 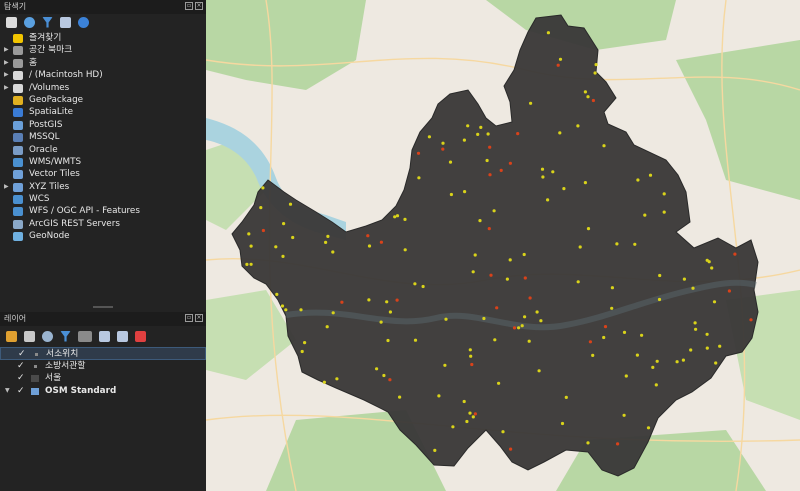 What do you see at coordinates (85, 336) in the screenshot?
I see `filter-by-expression-icon` at bounding box center [85, 336].